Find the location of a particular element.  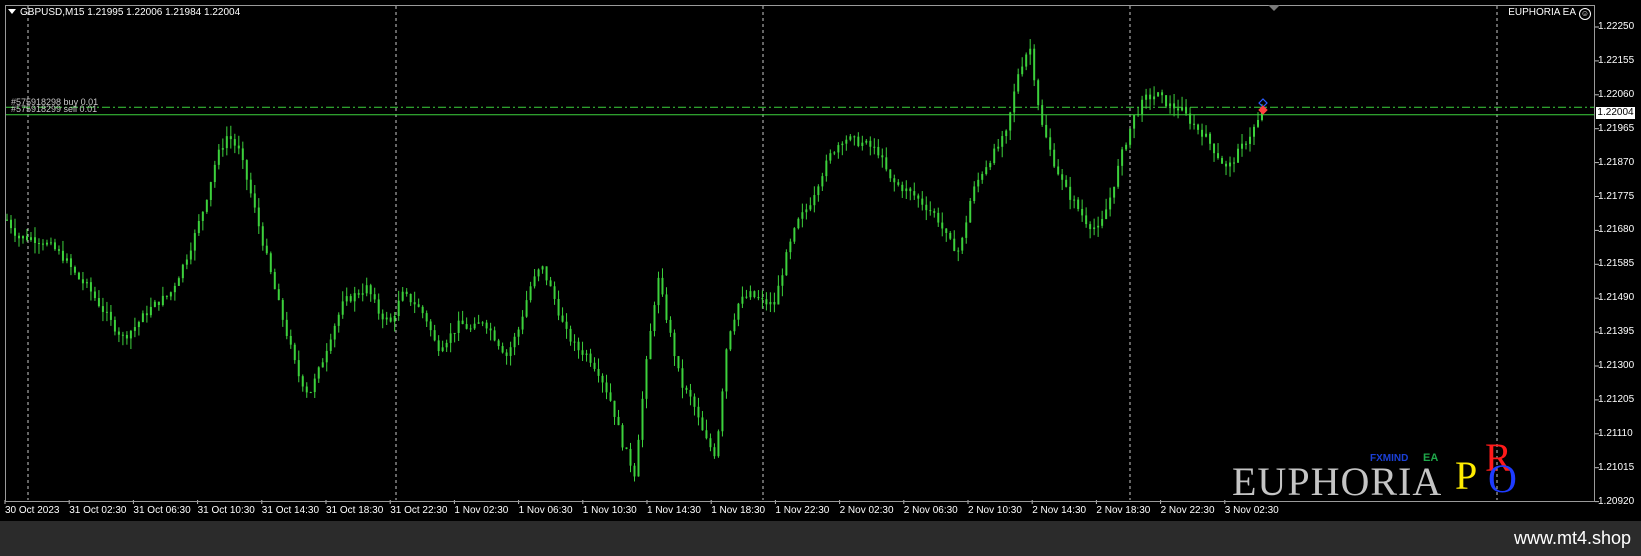

logo-euphoria: EUPHORIA is located at coordinates (1337, 481).